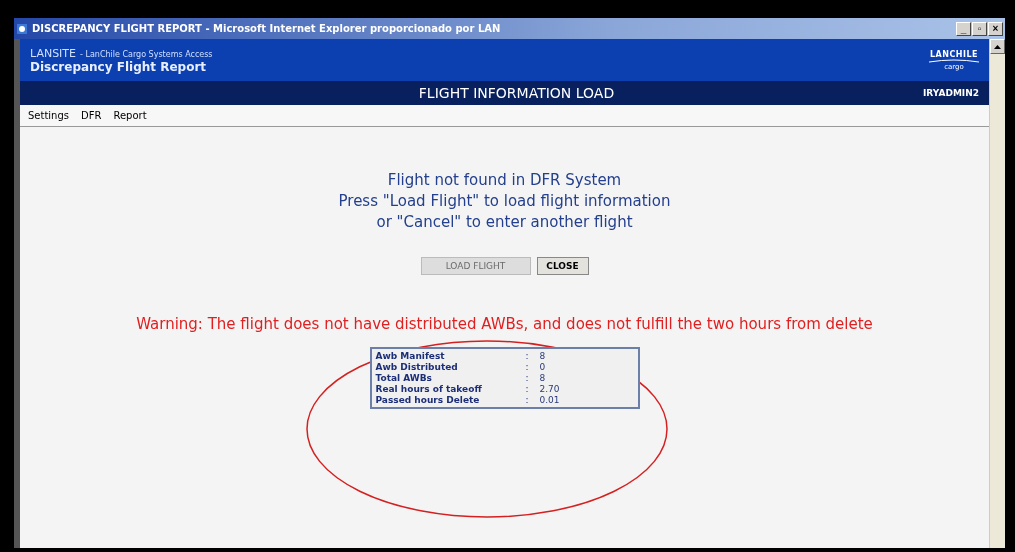 The height and width of the screenshot is (552, 1015). Describe the element at coordinates (504, 324) in the screenshot. I see `warning-message: Warning: The flight does not have distributed AWBs, and does not fulfill the two hours from delete` at that location.